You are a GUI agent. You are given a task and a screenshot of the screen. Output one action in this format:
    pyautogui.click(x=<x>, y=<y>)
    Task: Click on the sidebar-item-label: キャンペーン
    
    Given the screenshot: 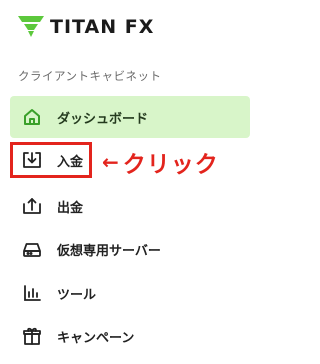 What is the action you would take?
    pyautogui.click(x=96, y=338)
    